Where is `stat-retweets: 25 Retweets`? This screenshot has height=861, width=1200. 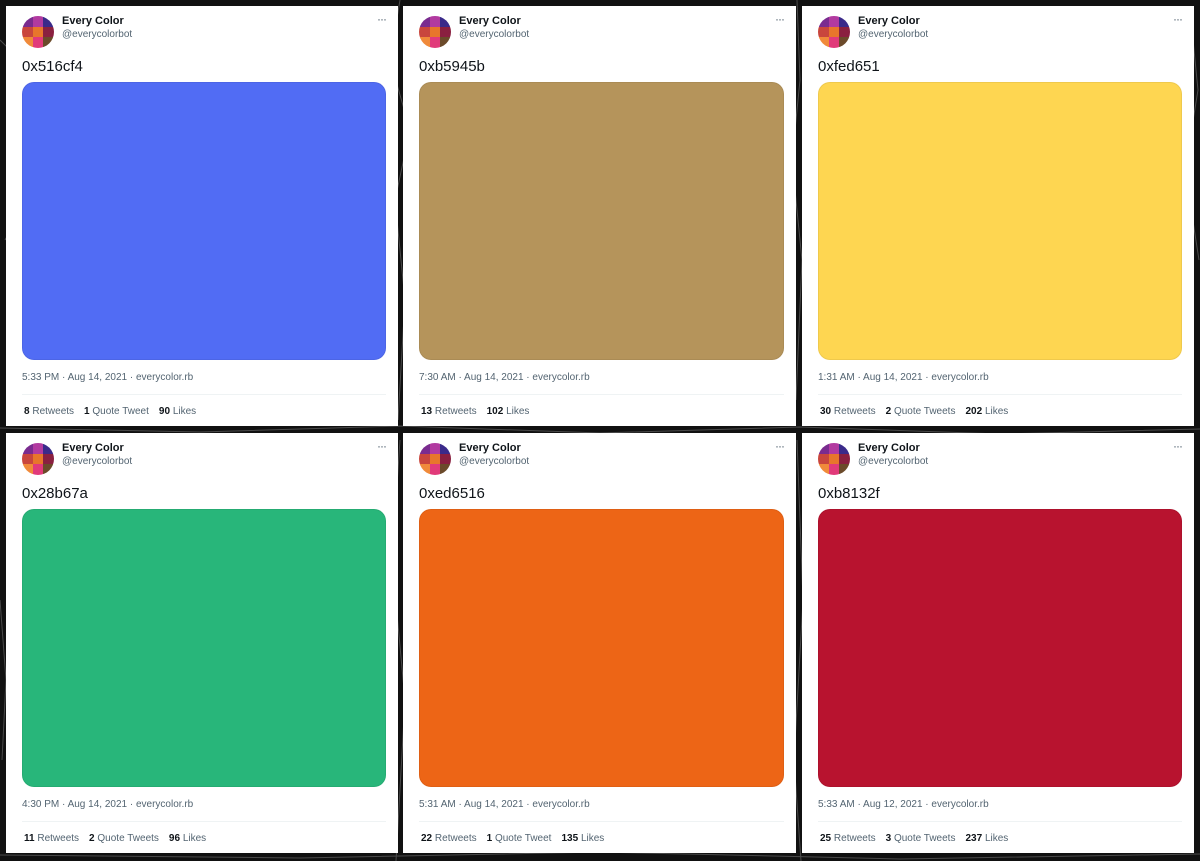
stat-retweets: 25 Retweets is located at coordinates (848, 838).